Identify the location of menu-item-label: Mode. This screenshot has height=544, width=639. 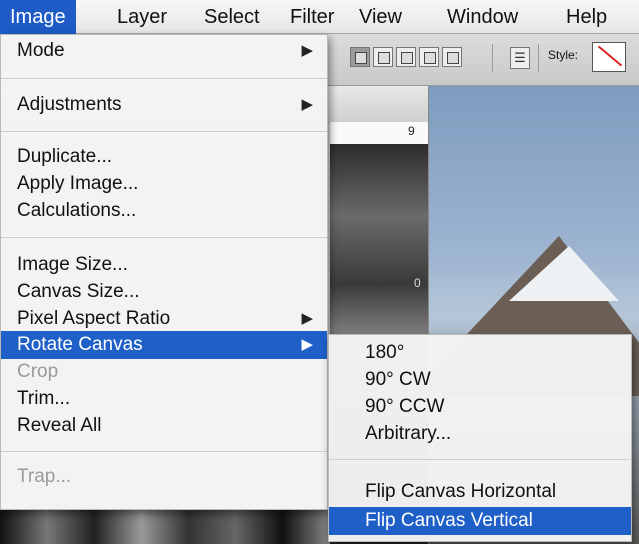
(41, 50).